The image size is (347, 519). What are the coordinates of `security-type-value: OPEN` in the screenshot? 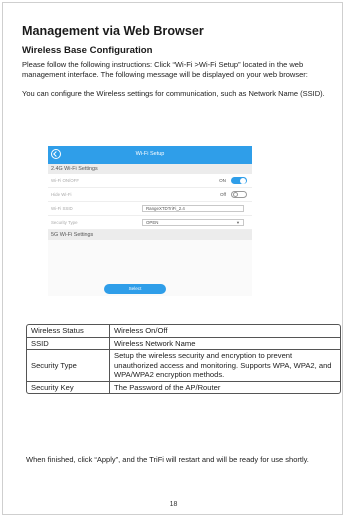 It's located at (152, 222).